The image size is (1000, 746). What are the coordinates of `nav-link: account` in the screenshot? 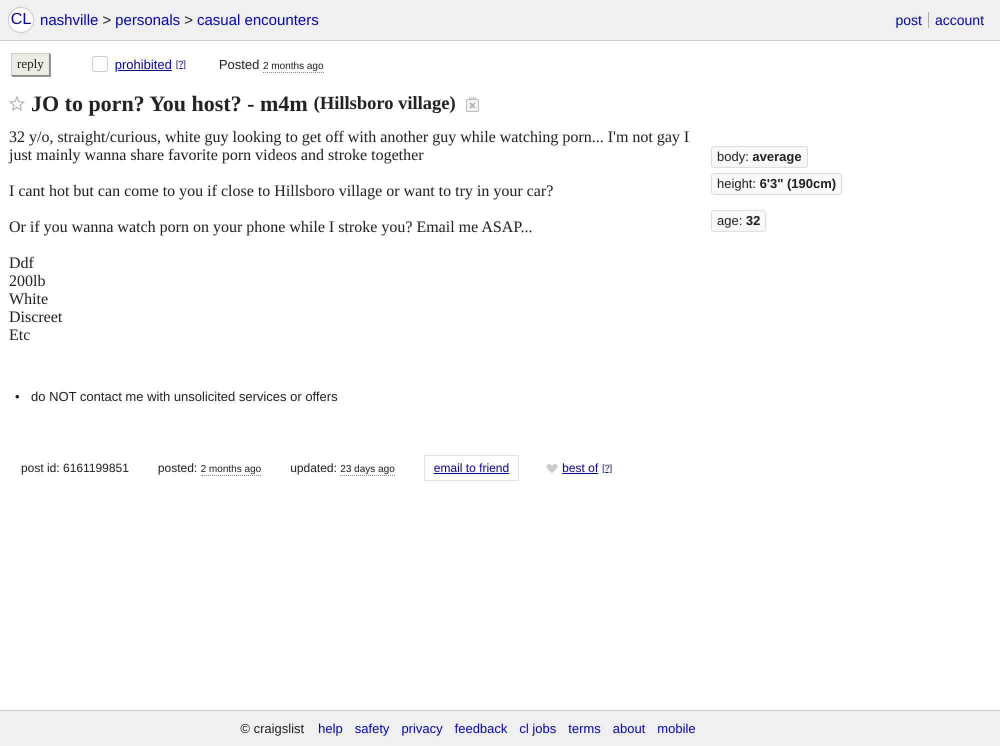 It's located at (959, 20).